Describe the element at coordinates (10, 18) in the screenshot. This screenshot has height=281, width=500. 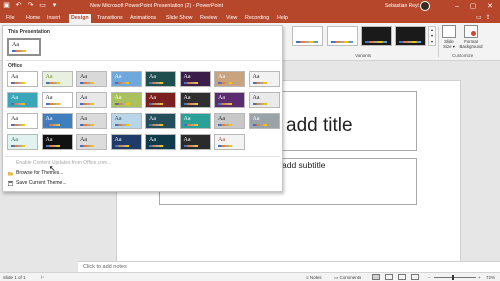
I see `tab-file: File` at that location.